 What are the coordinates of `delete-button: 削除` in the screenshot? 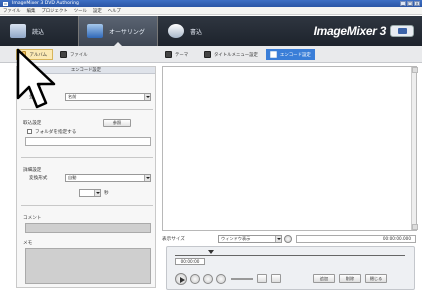 It's located at (350, 278).